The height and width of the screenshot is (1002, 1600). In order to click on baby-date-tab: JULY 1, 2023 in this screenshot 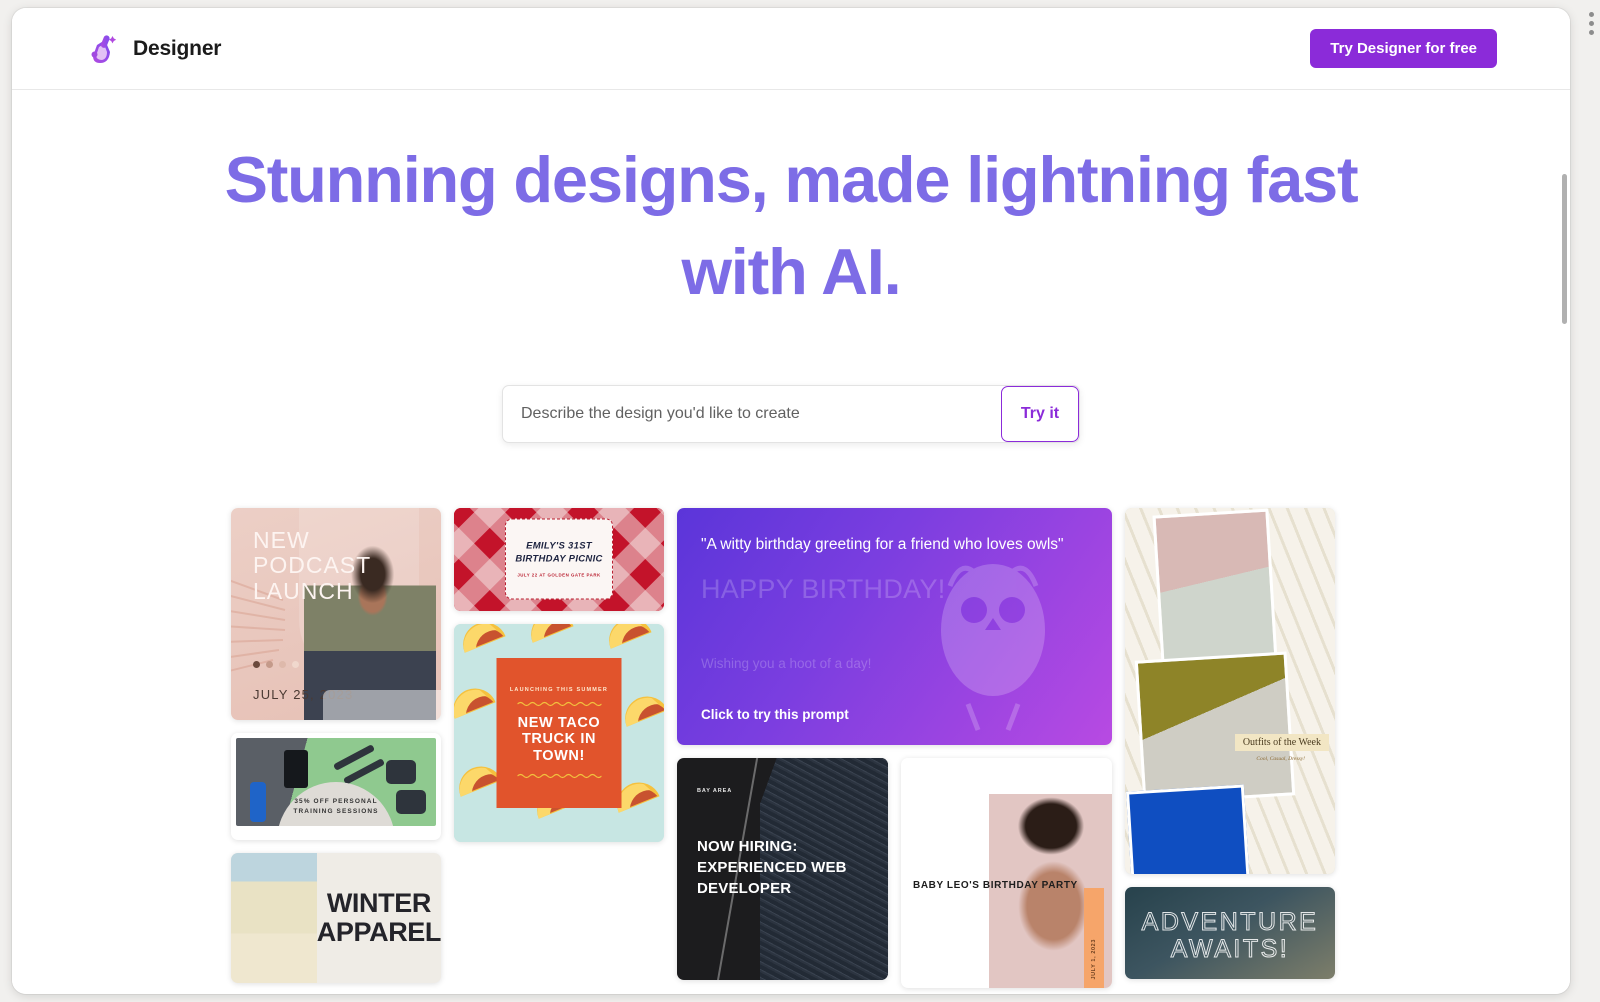, I will do `click(1094, 937)`.